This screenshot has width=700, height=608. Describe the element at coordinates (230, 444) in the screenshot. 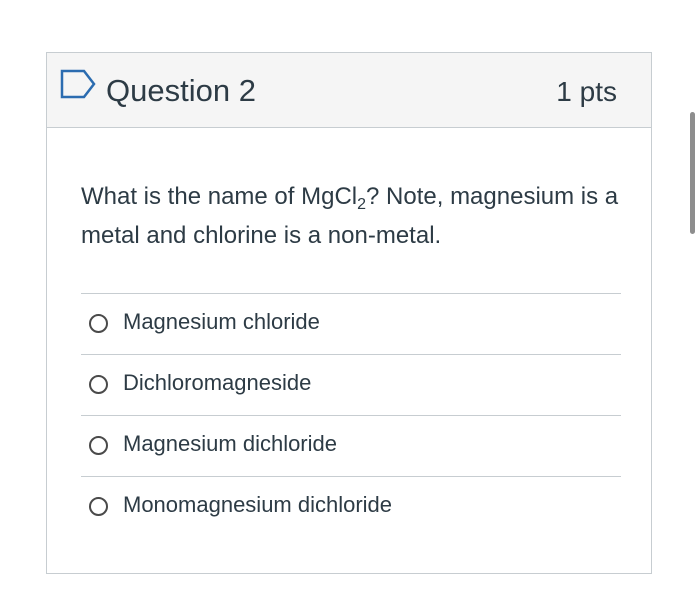

I see `answer-label: Magnesium dichloride` at that location.